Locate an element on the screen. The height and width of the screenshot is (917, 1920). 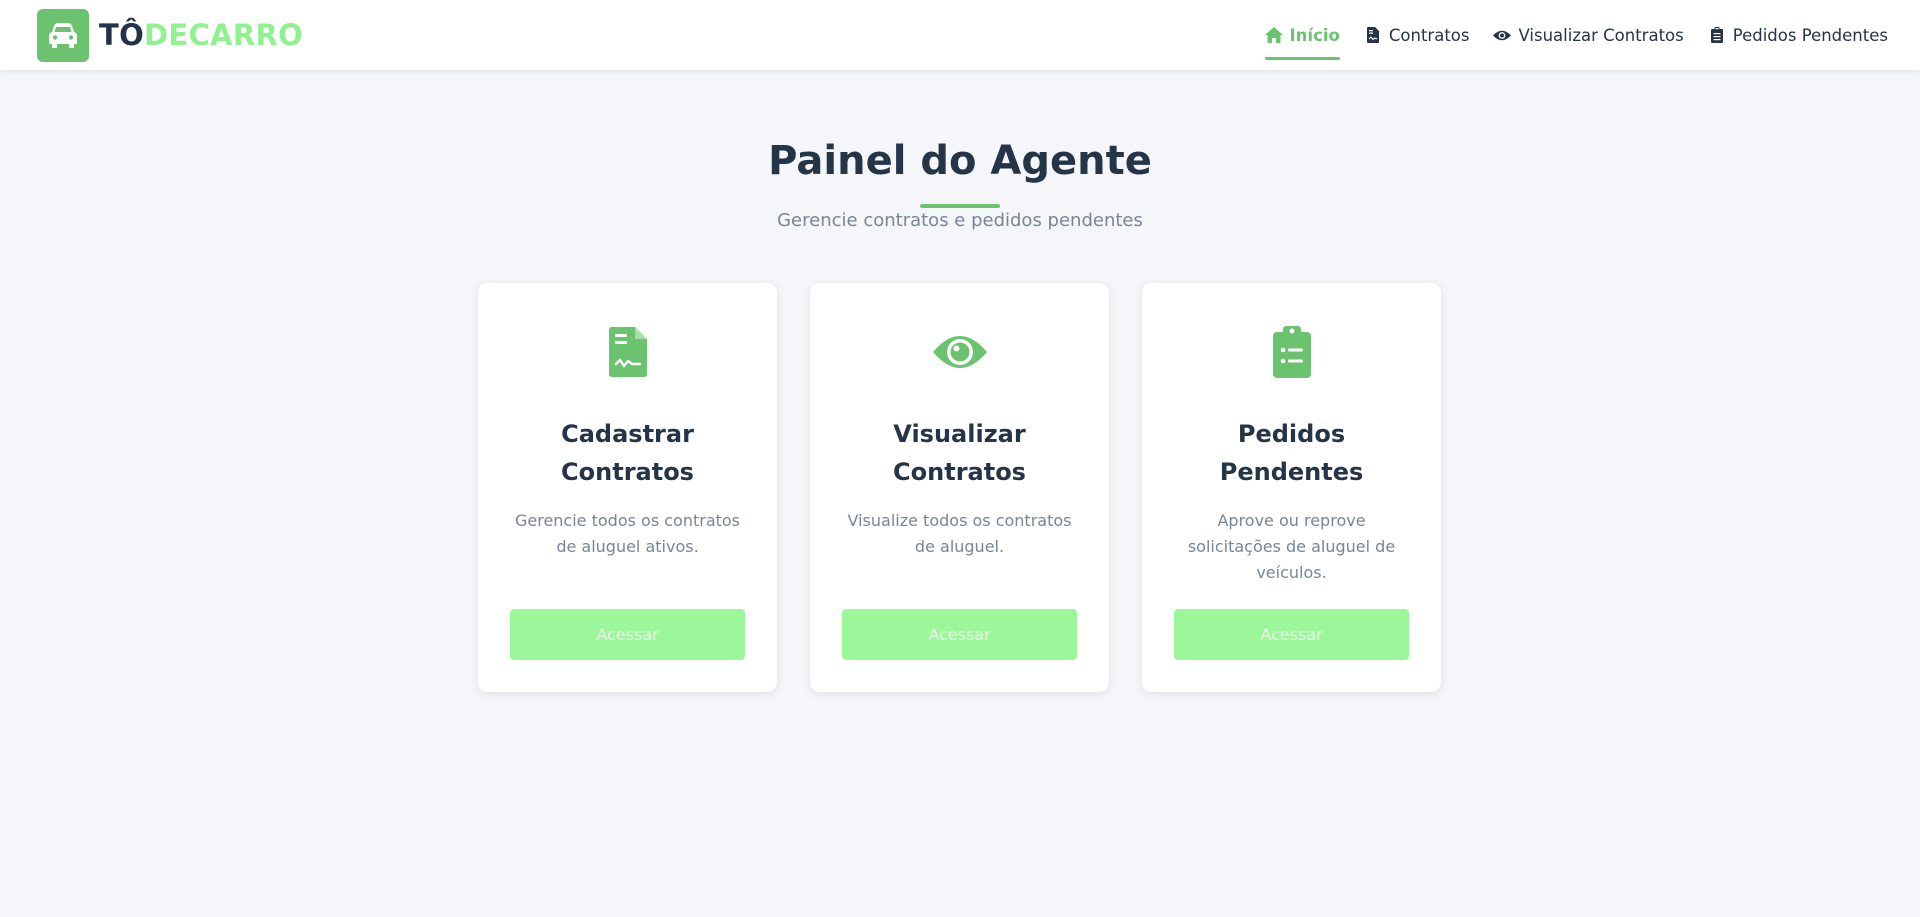
nav-item-label: Pedidos Pendentes is located at coordinates (1810, 35).